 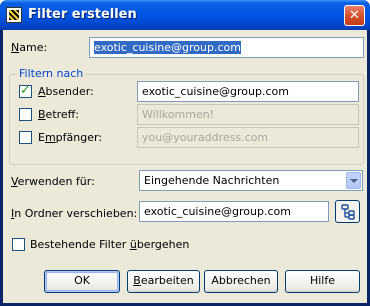 I want to click on choose-folder-button, so click(x=347, y=211).